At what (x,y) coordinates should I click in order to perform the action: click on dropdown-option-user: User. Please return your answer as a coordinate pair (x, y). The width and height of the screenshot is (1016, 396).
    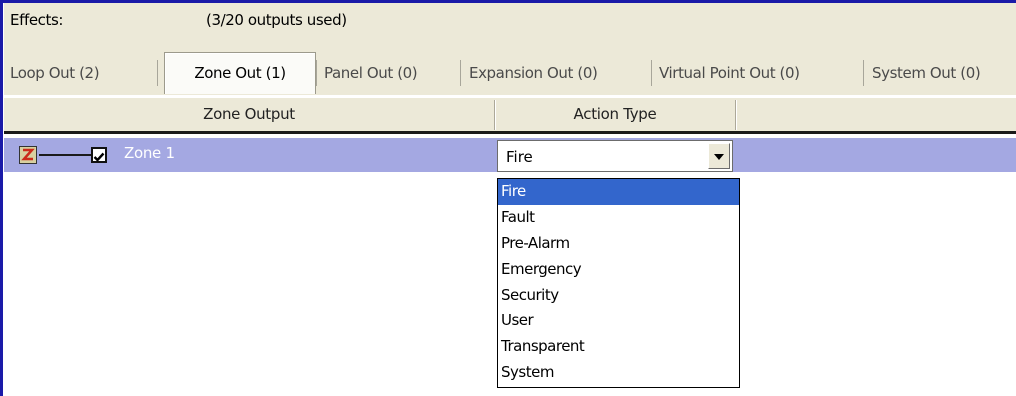
    Looking at the image, I should click on (618, 321).